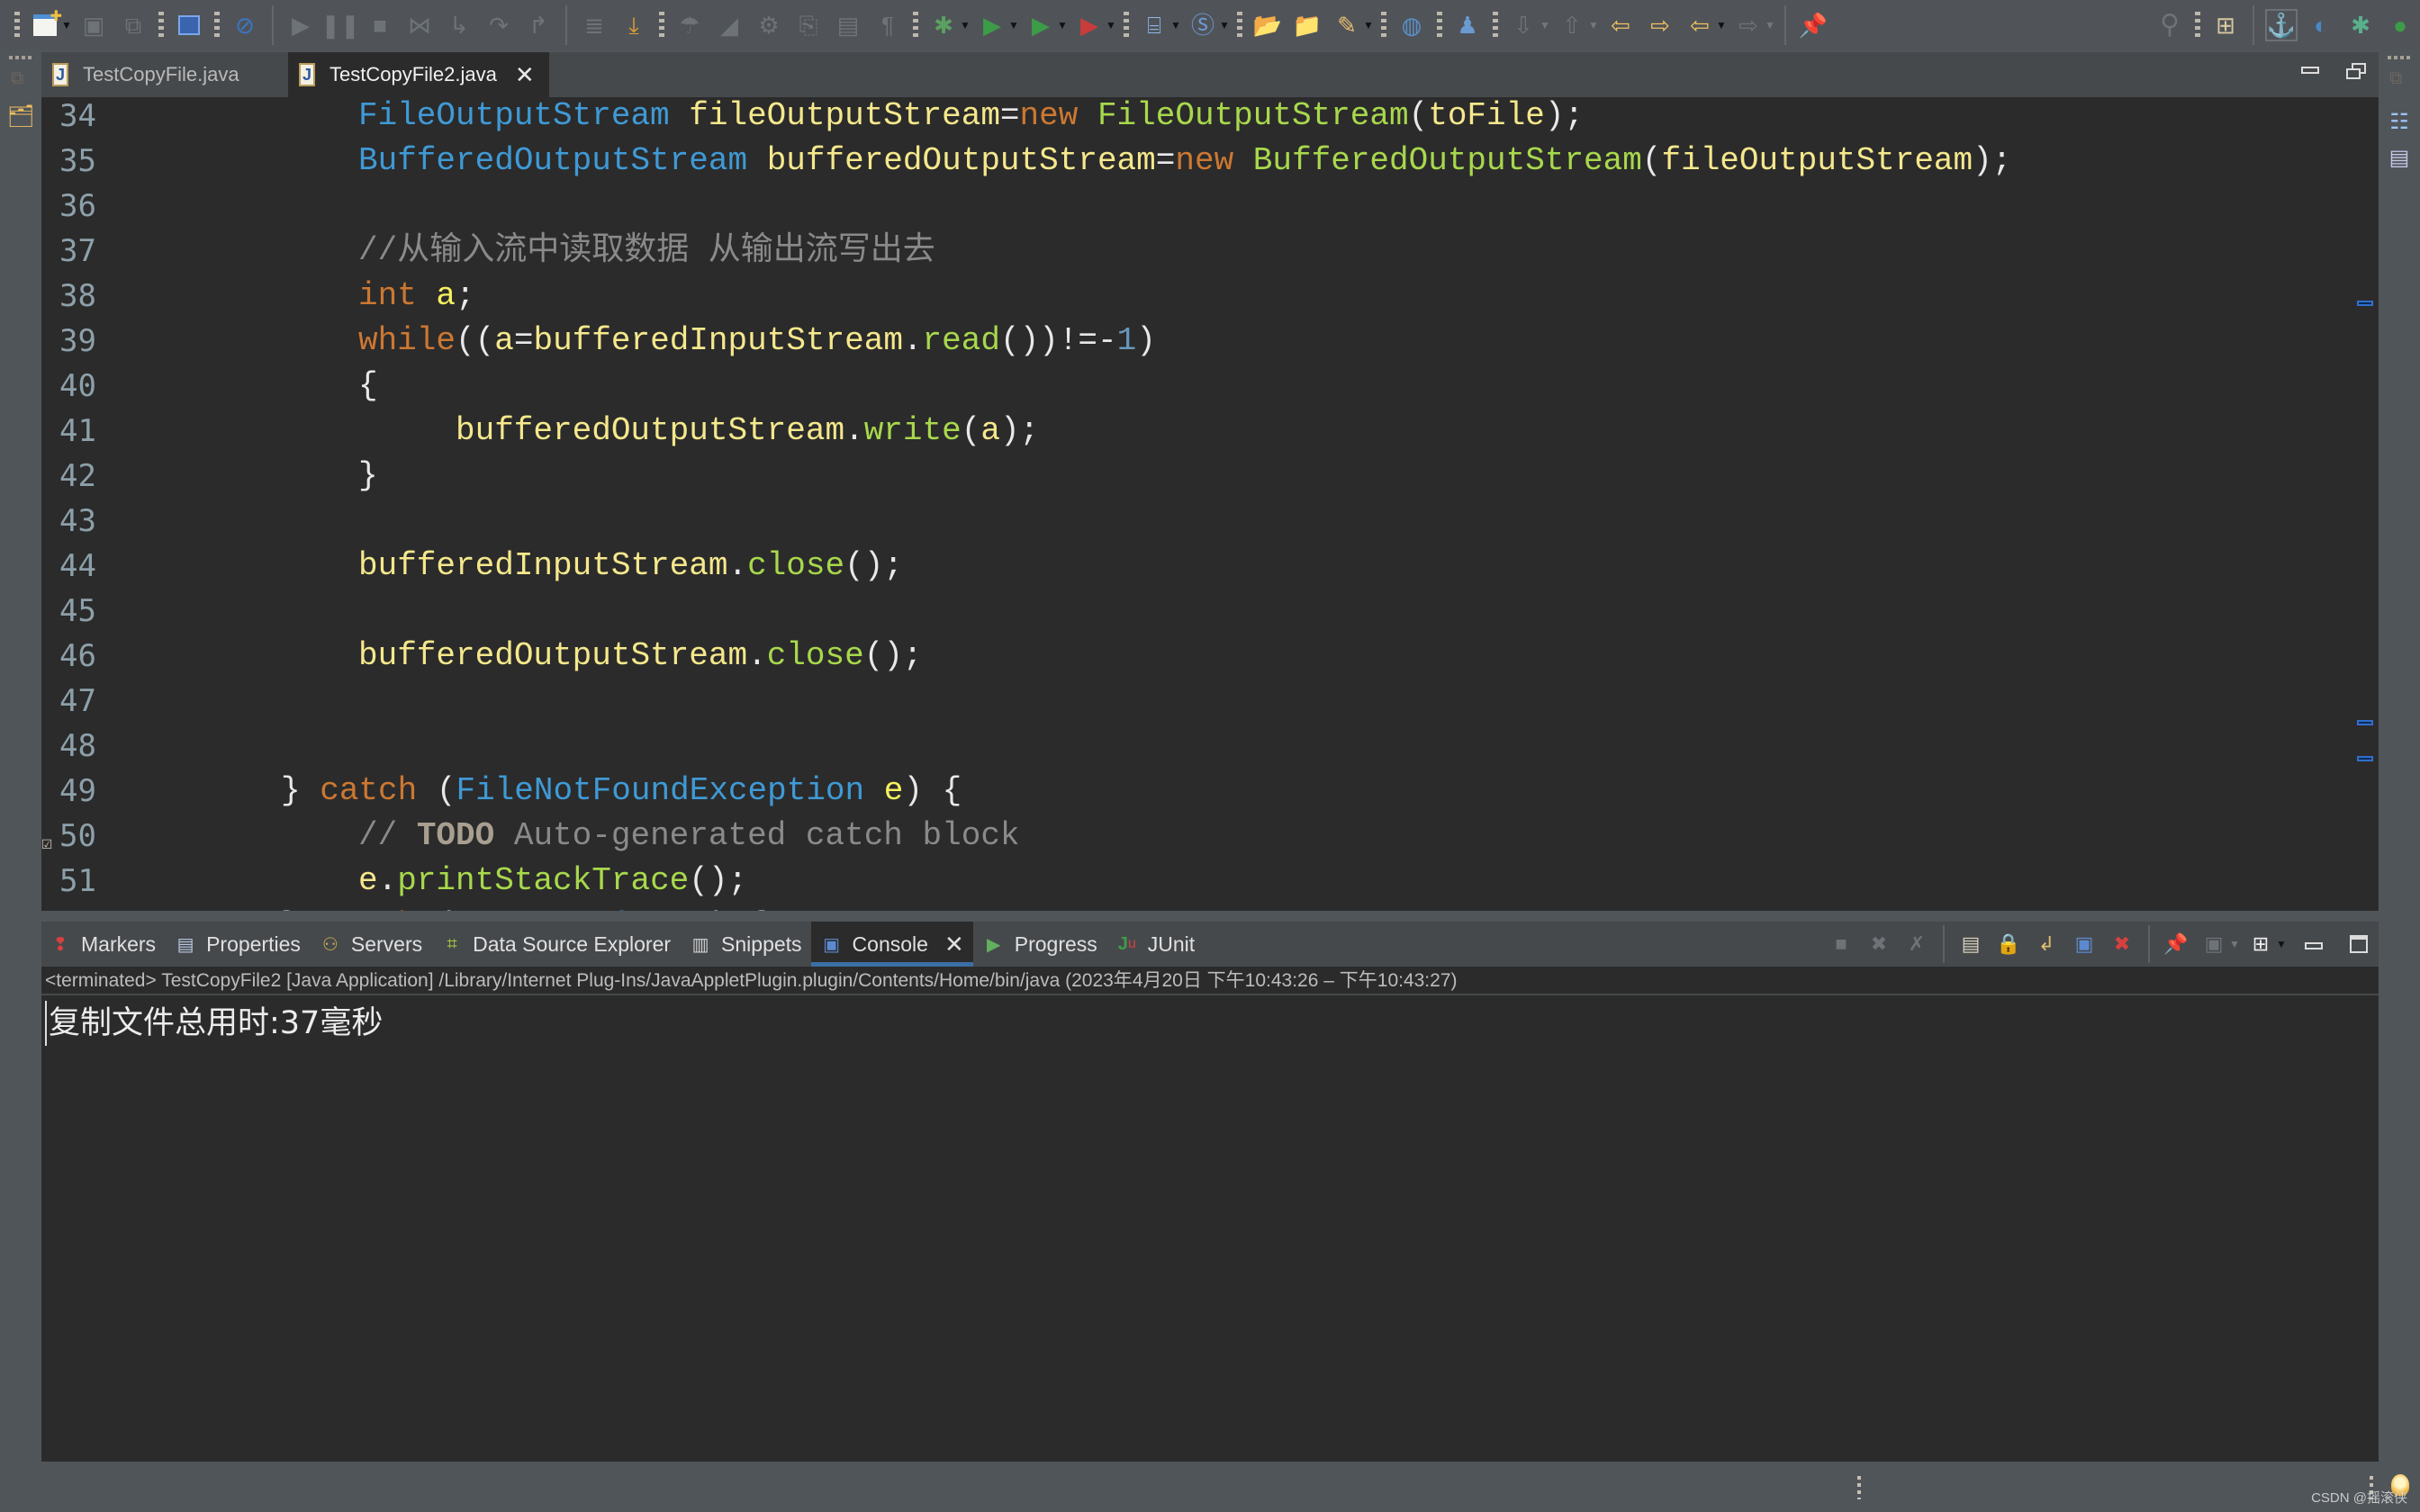  What do you see at coordinates (1307, 25) in the screenshot?
I see `open-task-icon: 📁` at bounding box center [1307, 25].